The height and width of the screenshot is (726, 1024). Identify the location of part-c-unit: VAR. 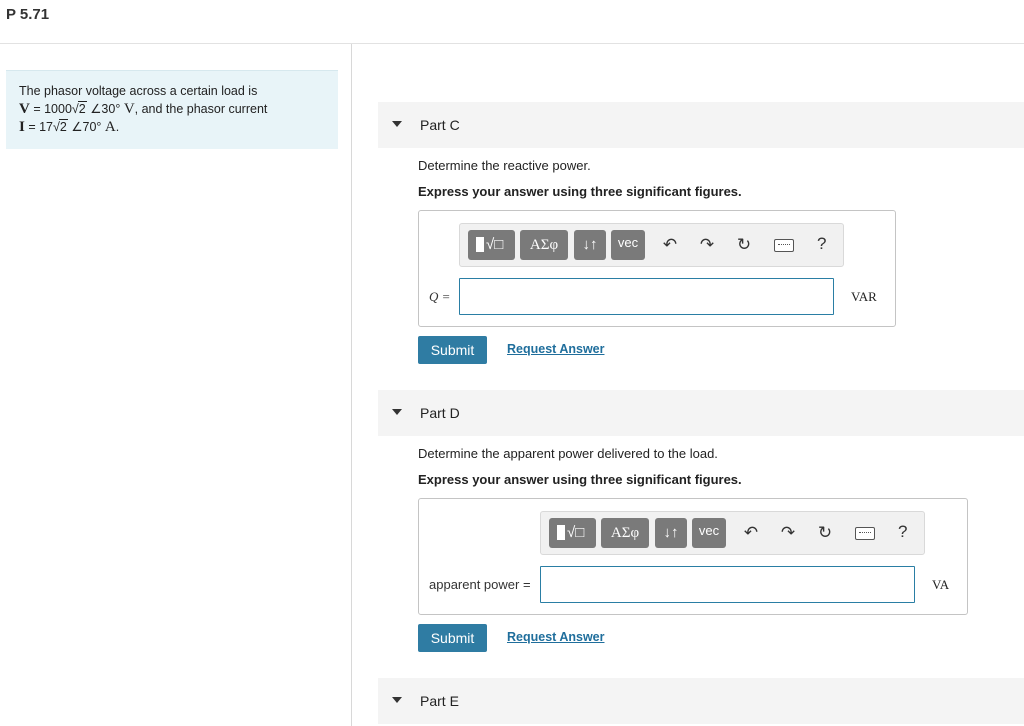
(864, 296).